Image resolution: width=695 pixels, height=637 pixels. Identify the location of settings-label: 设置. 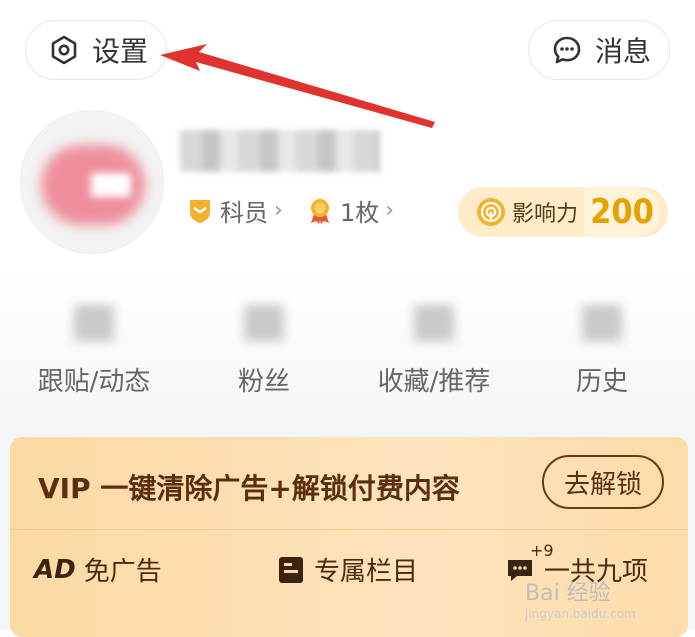
(120, 51).